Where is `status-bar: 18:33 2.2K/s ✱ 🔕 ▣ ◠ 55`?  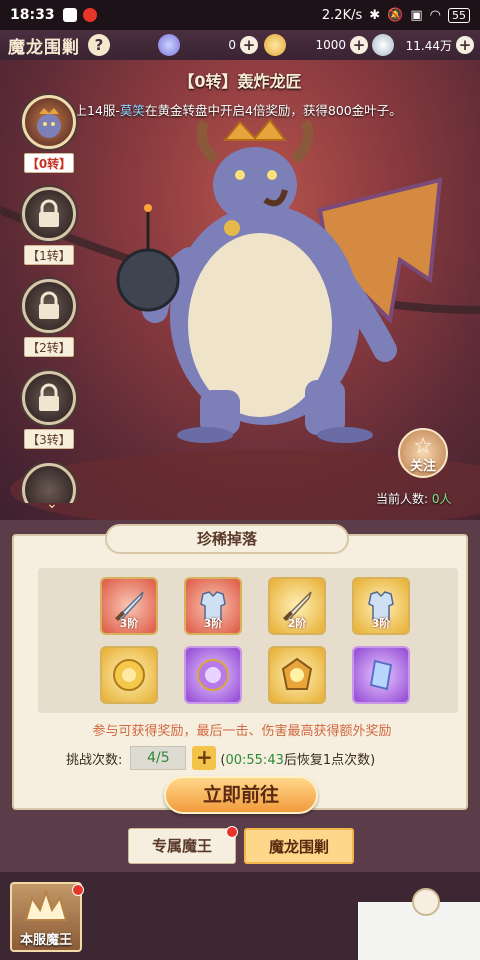 status-bar: 18:33 2.2K/s ✱ 🔕 ▣ ◠ 55 is located at coordinates (240, 15).